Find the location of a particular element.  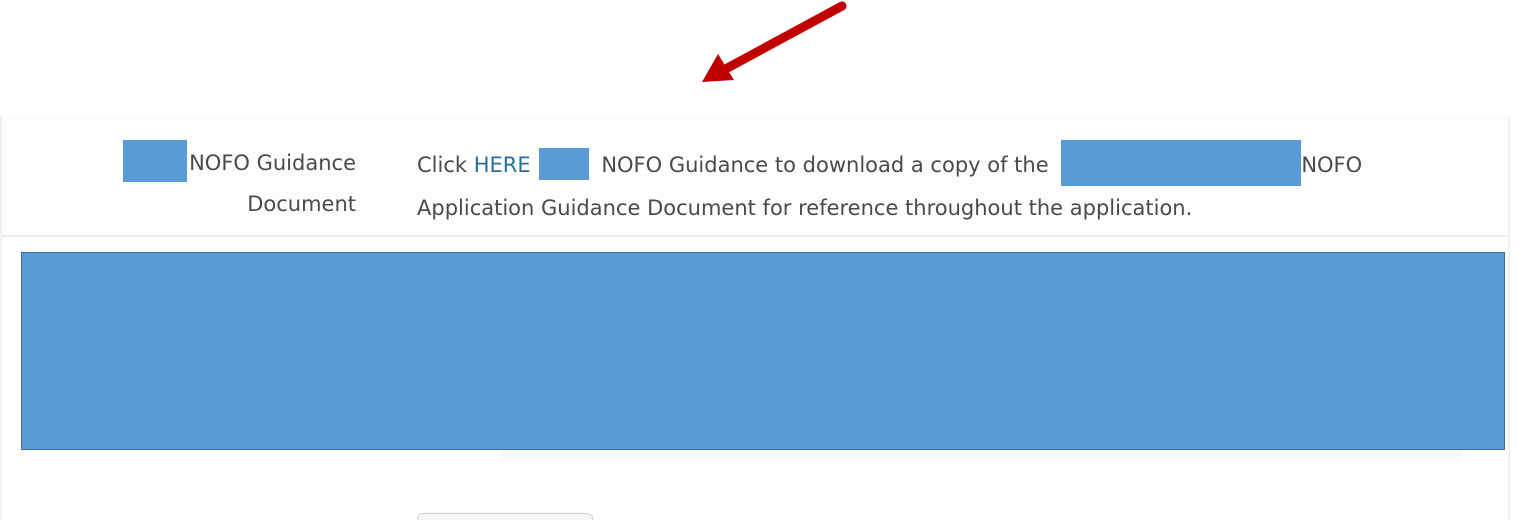

label-text-1: NOFO Guidance is located at coordinates (272, 163).